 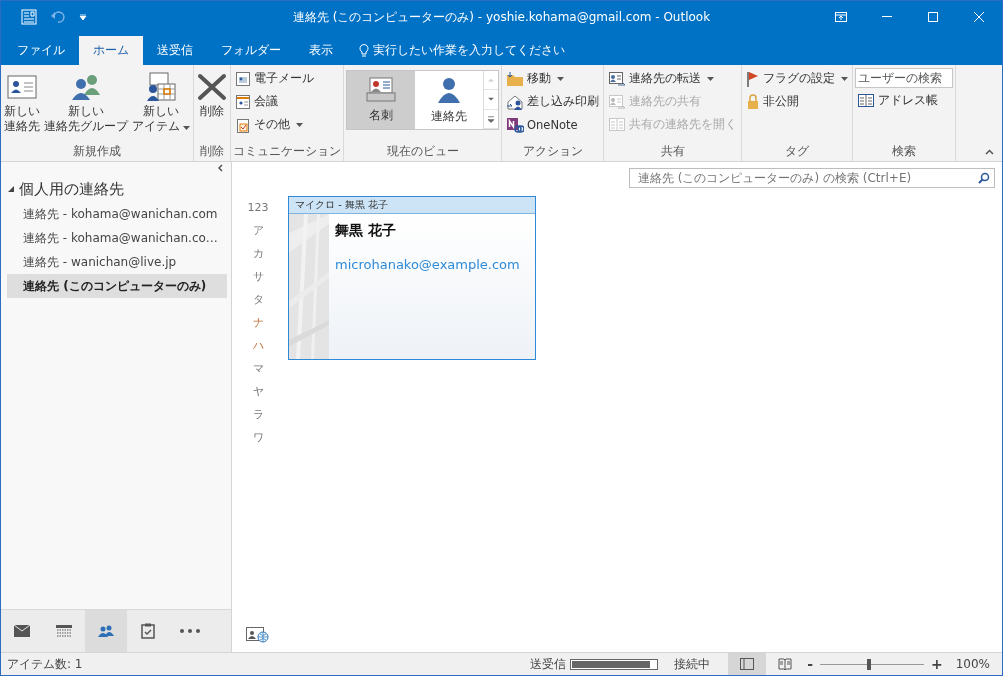 What do you see at coordinates (29, 16) in the screenshot?
I see `app-icon` at bounding box center [29, 16].